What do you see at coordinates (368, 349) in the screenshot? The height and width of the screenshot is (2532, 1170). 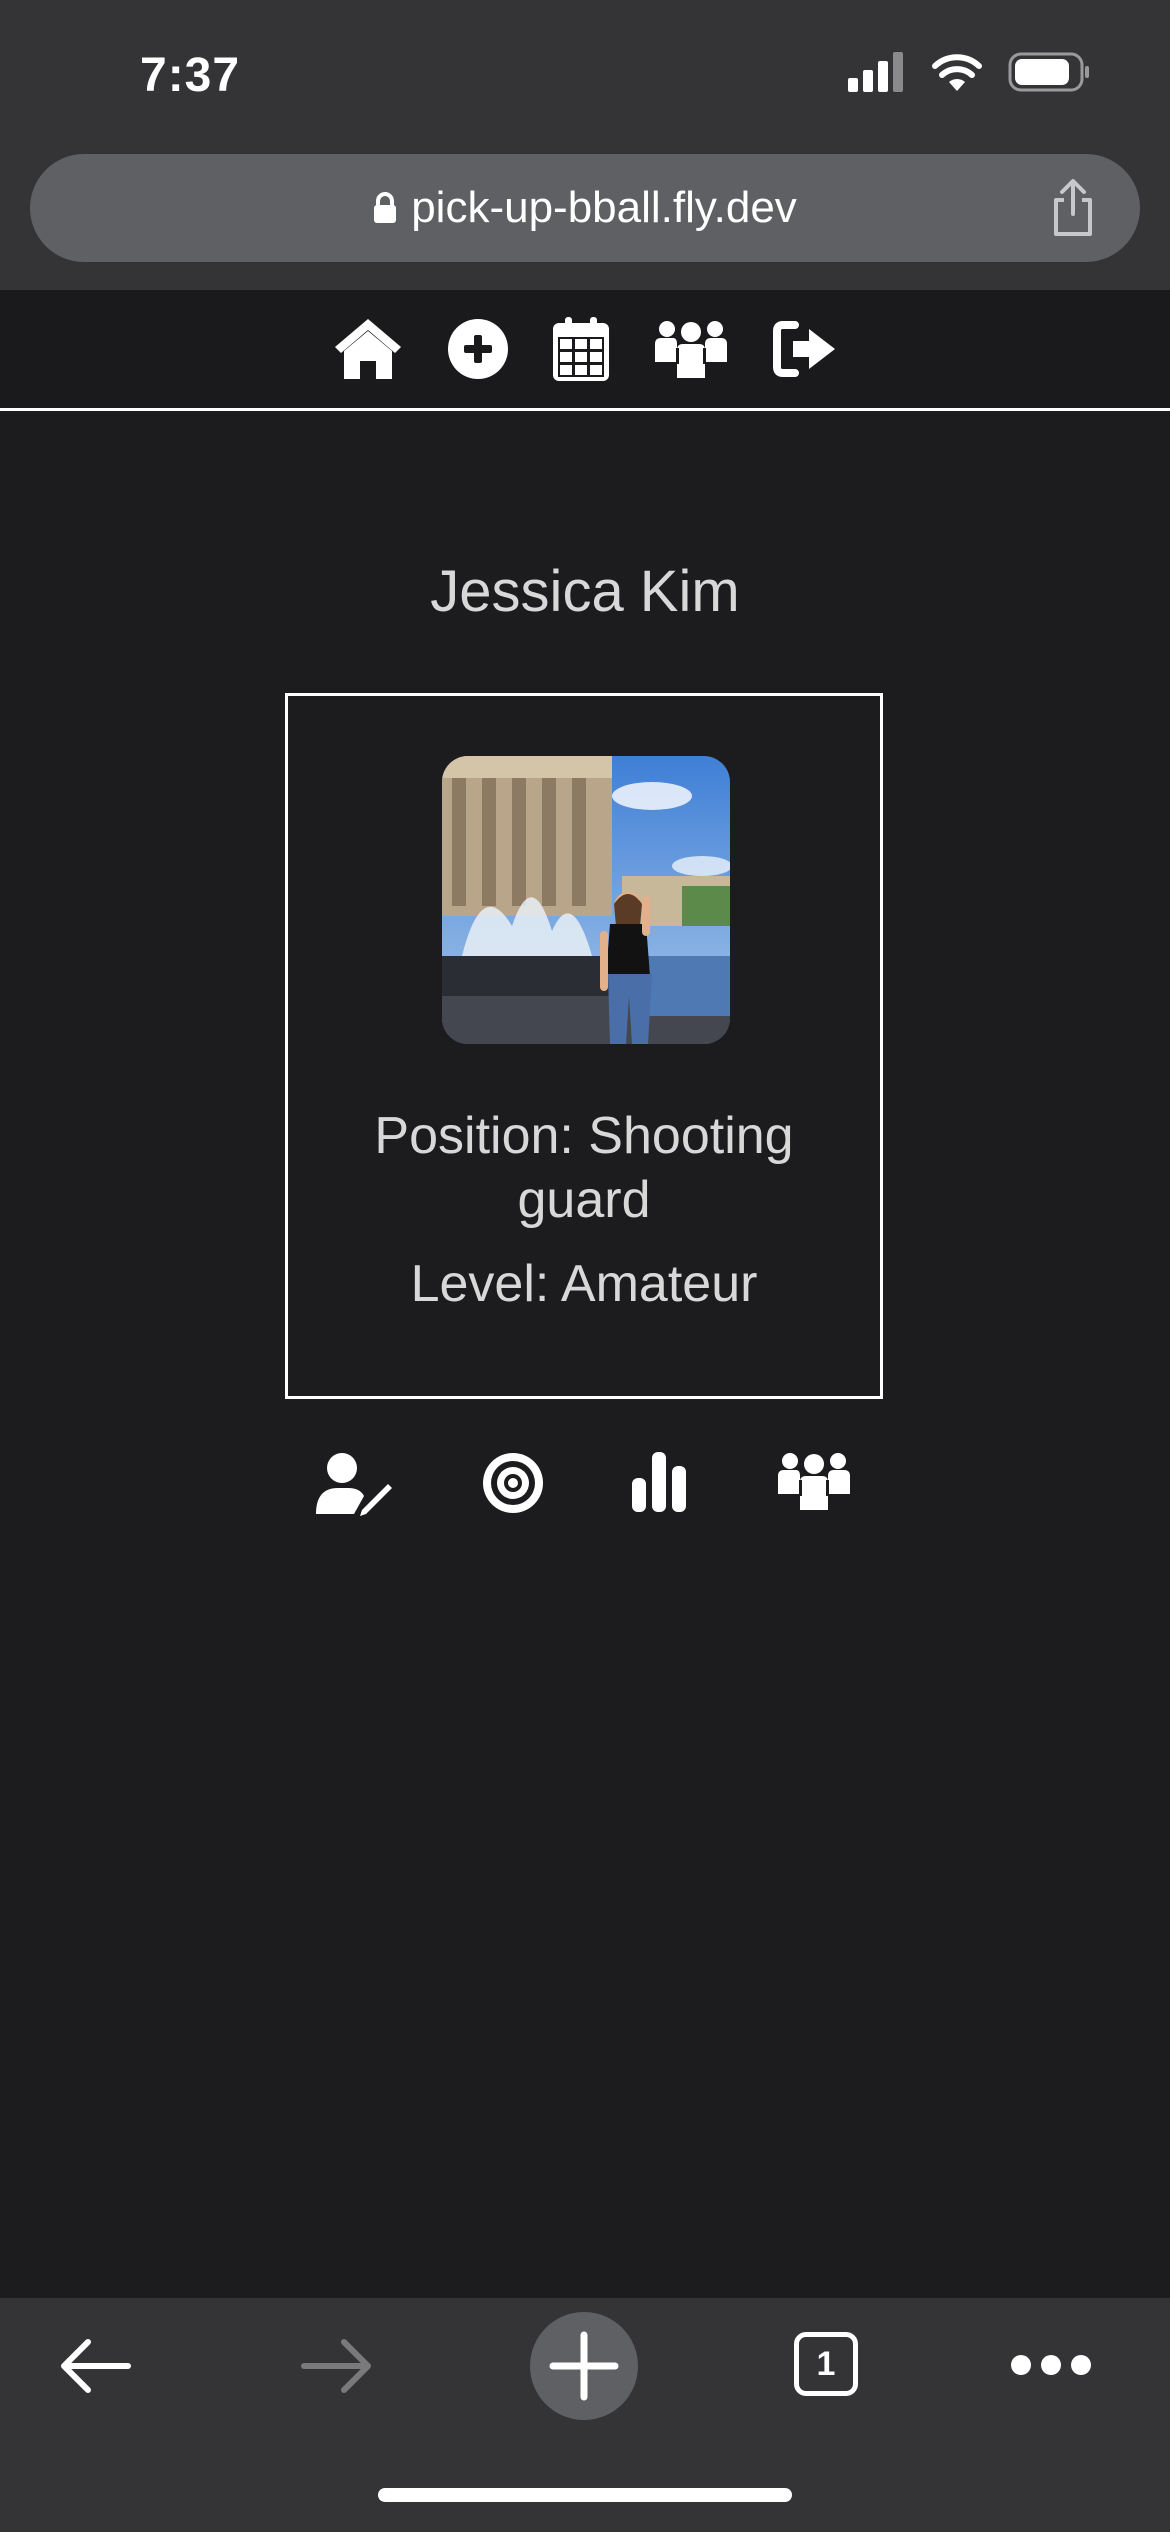 I see `home-icon` at bounding box center [368, 349].